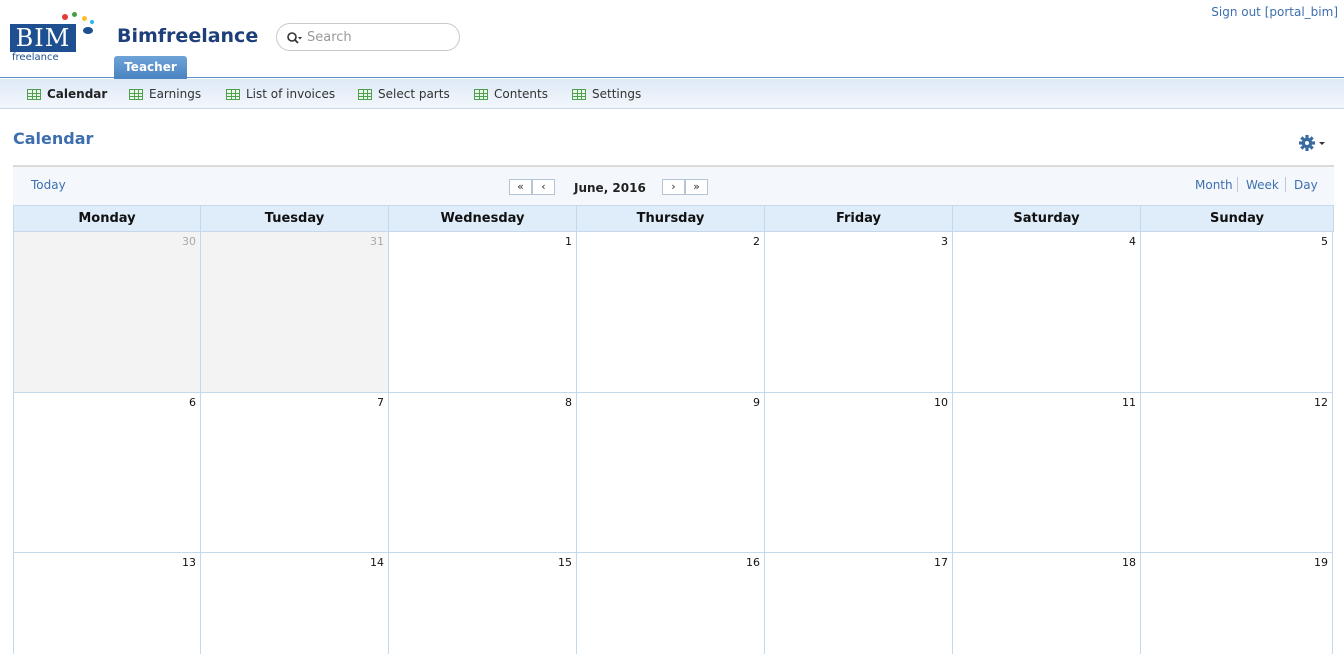 This screenshot has width=1344, height=654. I want to click on view-week-button: Week, so click(1262, 185).